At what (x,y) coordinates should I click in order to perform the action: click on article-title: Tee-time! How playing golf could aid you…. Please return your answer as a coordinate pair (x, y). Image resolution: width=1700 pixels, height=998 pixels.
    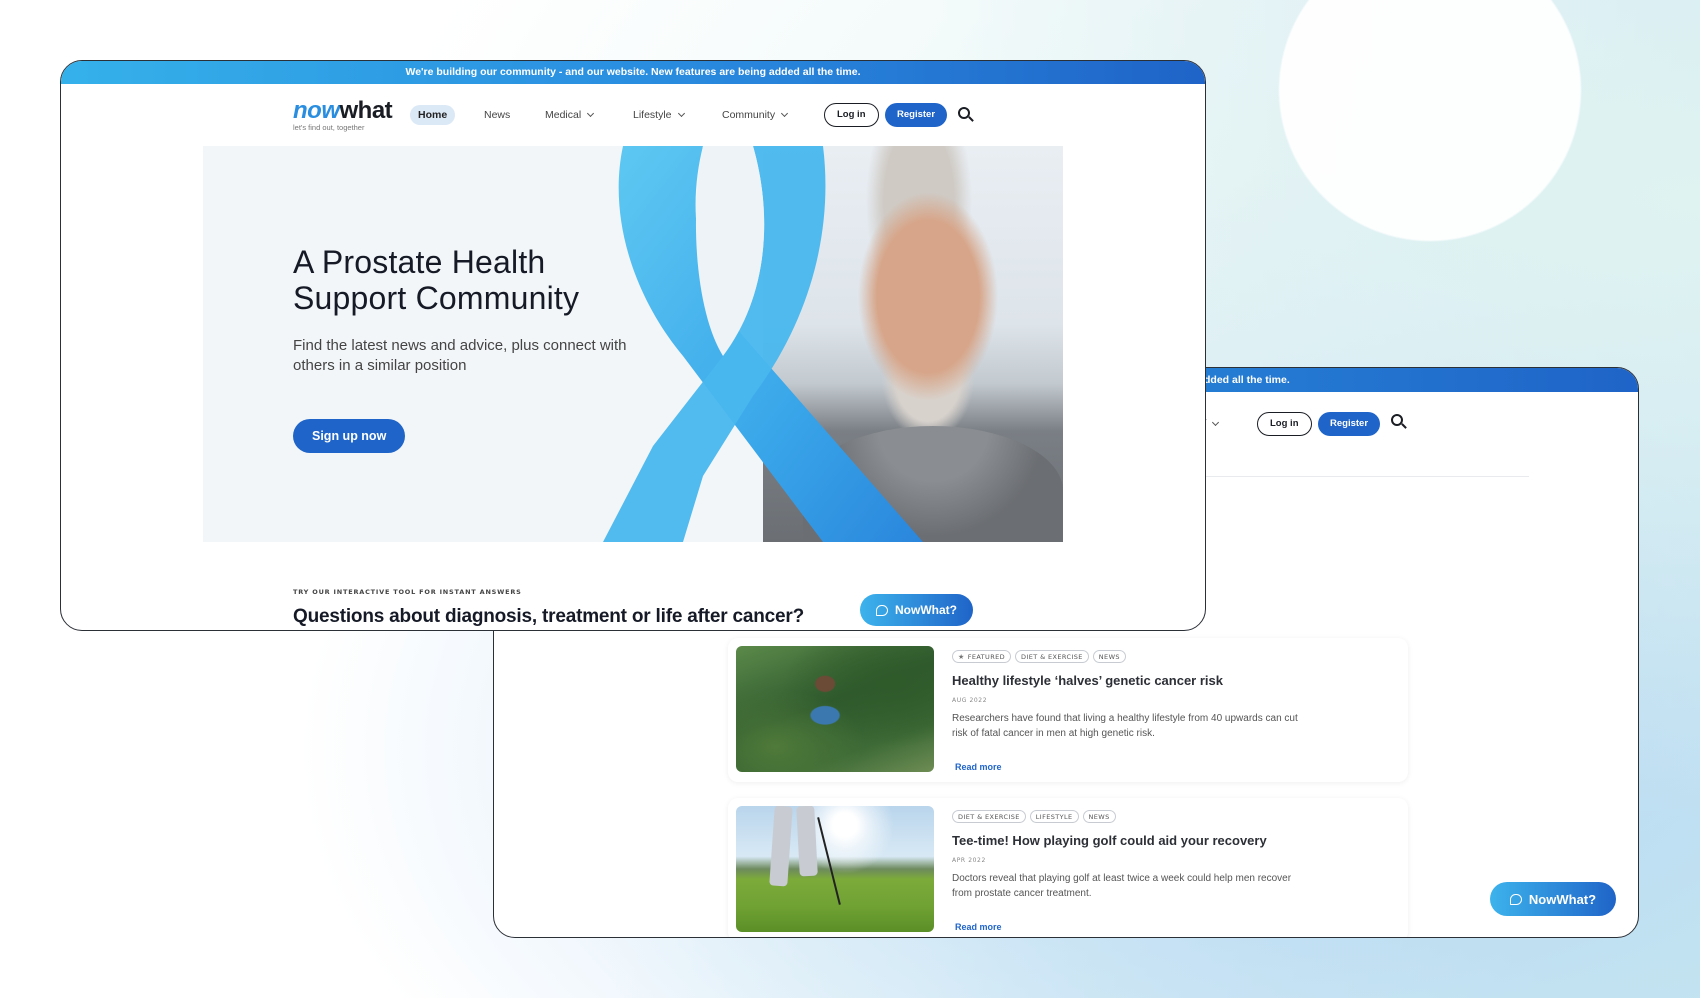
    Looking at the image, I should click on (1176, 840).